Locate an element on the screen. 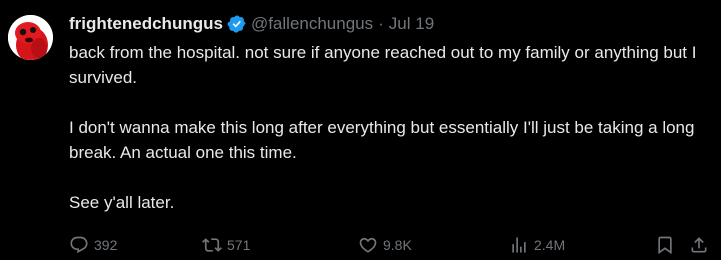 This screenshot has height=260, width=721. display-name: frightenedchungus is located at coordinates (146, 24).